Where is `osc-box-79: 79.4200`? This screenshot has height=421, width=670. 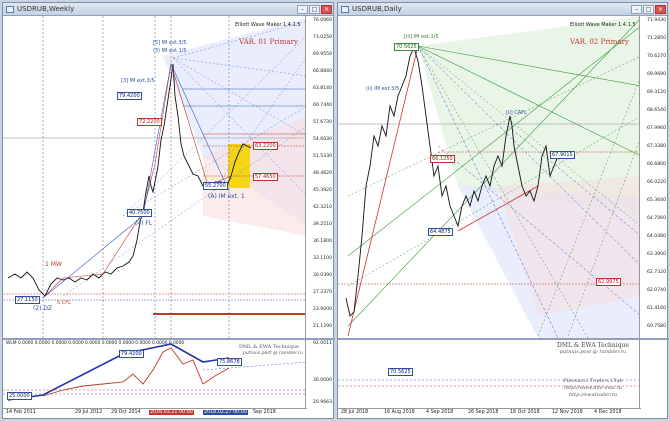
osc-box-79: 79.4200 is located at coordinates (131, 354).